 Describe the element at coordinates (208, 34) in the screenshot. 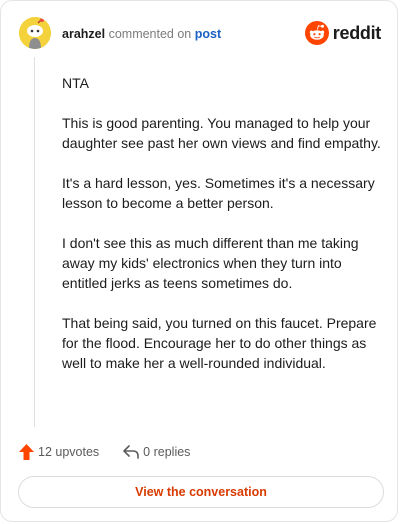

I see `post-link: post` at that location.